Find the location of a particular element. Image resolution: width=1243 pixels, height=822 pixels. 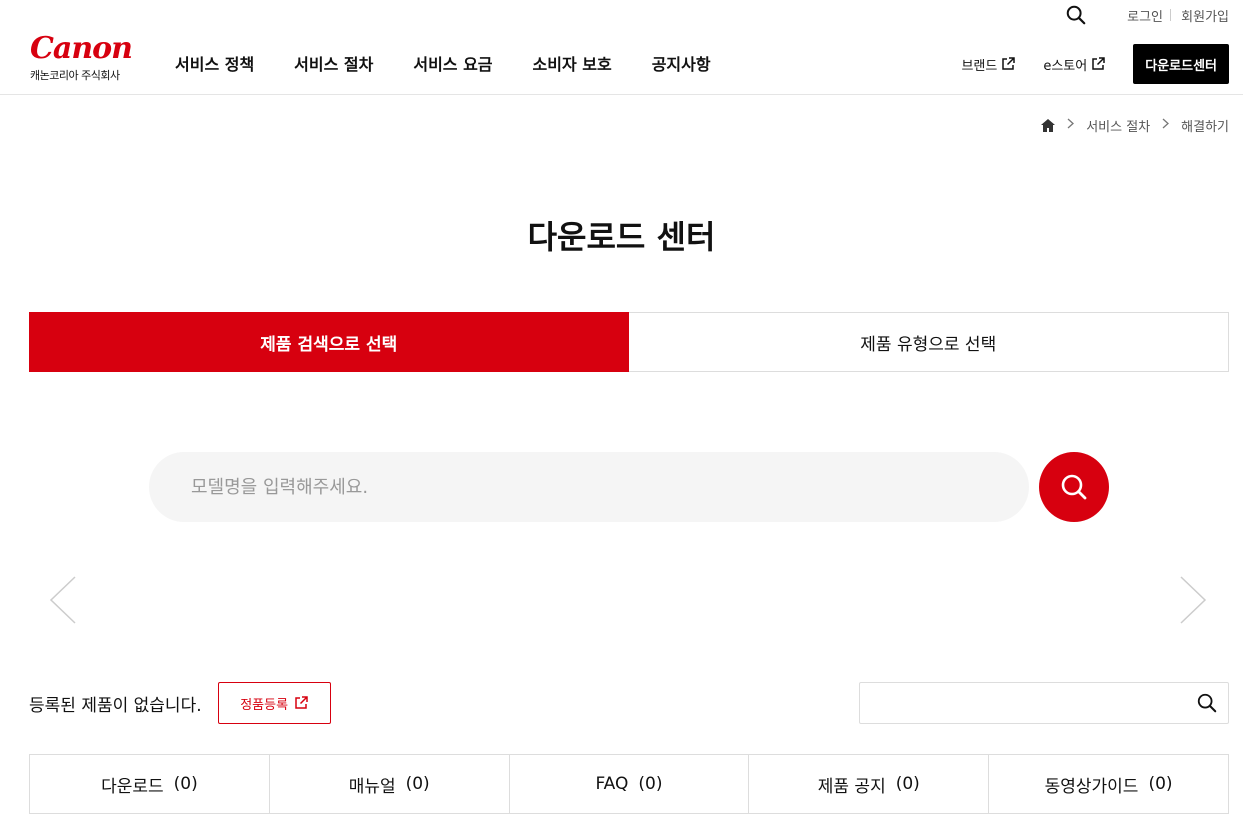

tab-label: FAQ is located at coordinates (612, 784).